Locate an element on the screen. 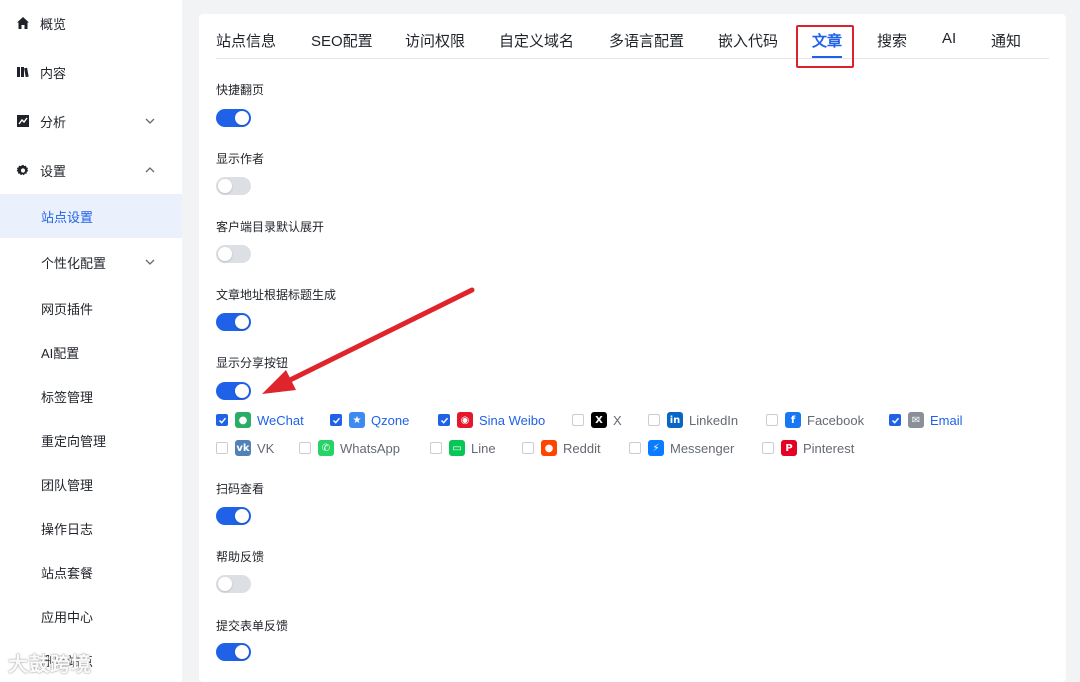  share-option: ★ Qzone is located at coordinates (369, 420).